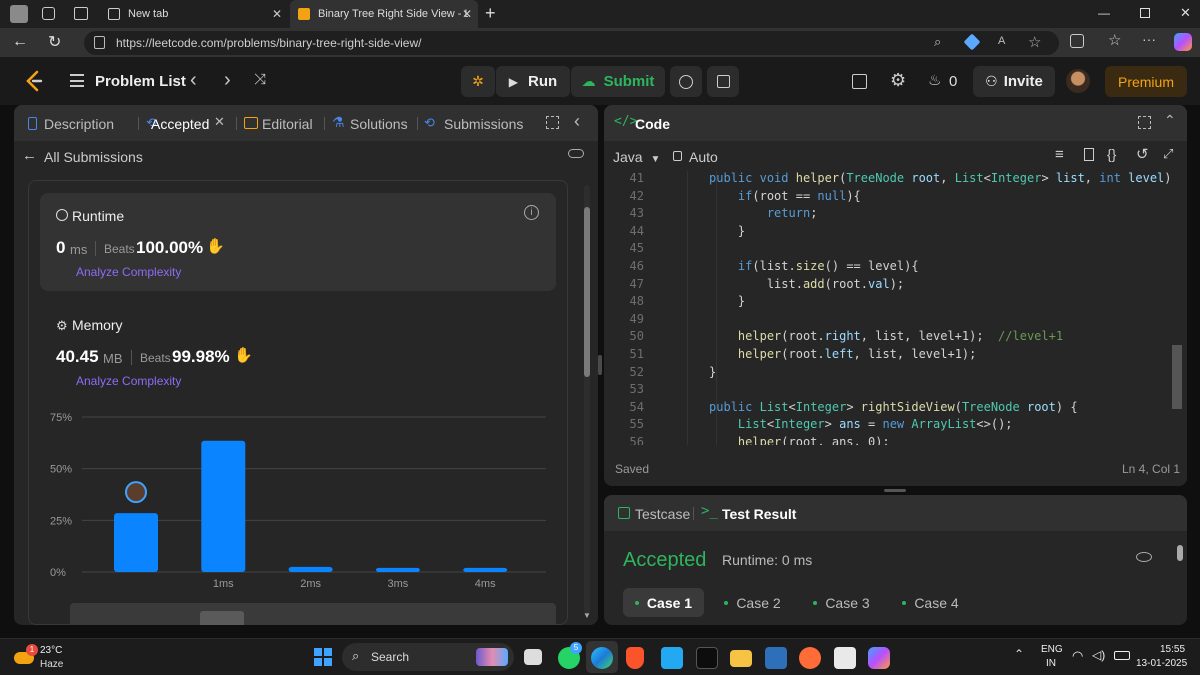 The height and width of the screenshot is (675, 1200). Describe the element at coordinates (672, 658) in the screenshot. I see `vscode-icon` at that location.